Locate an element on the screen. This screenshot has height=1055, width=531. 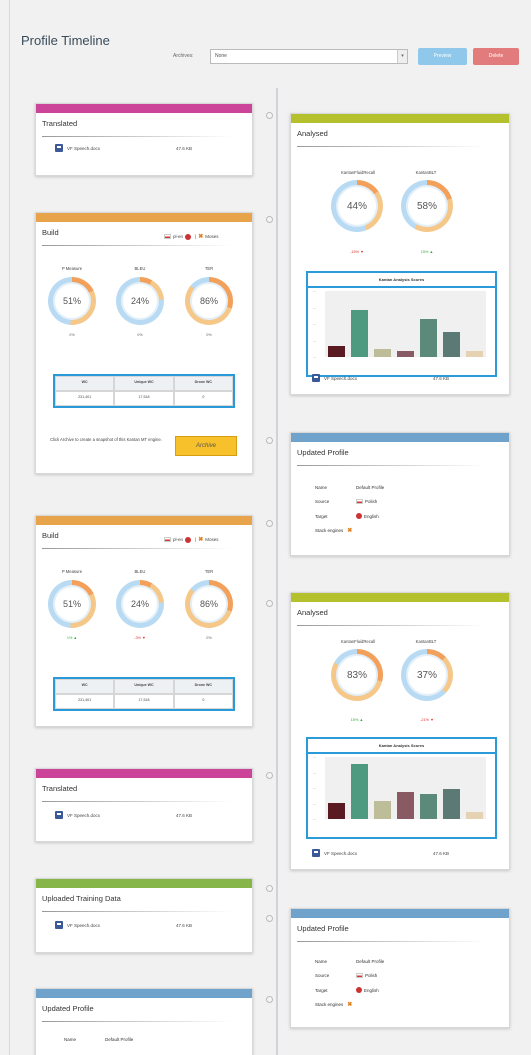
card-title: Translated is located at coordinates (60, 123).